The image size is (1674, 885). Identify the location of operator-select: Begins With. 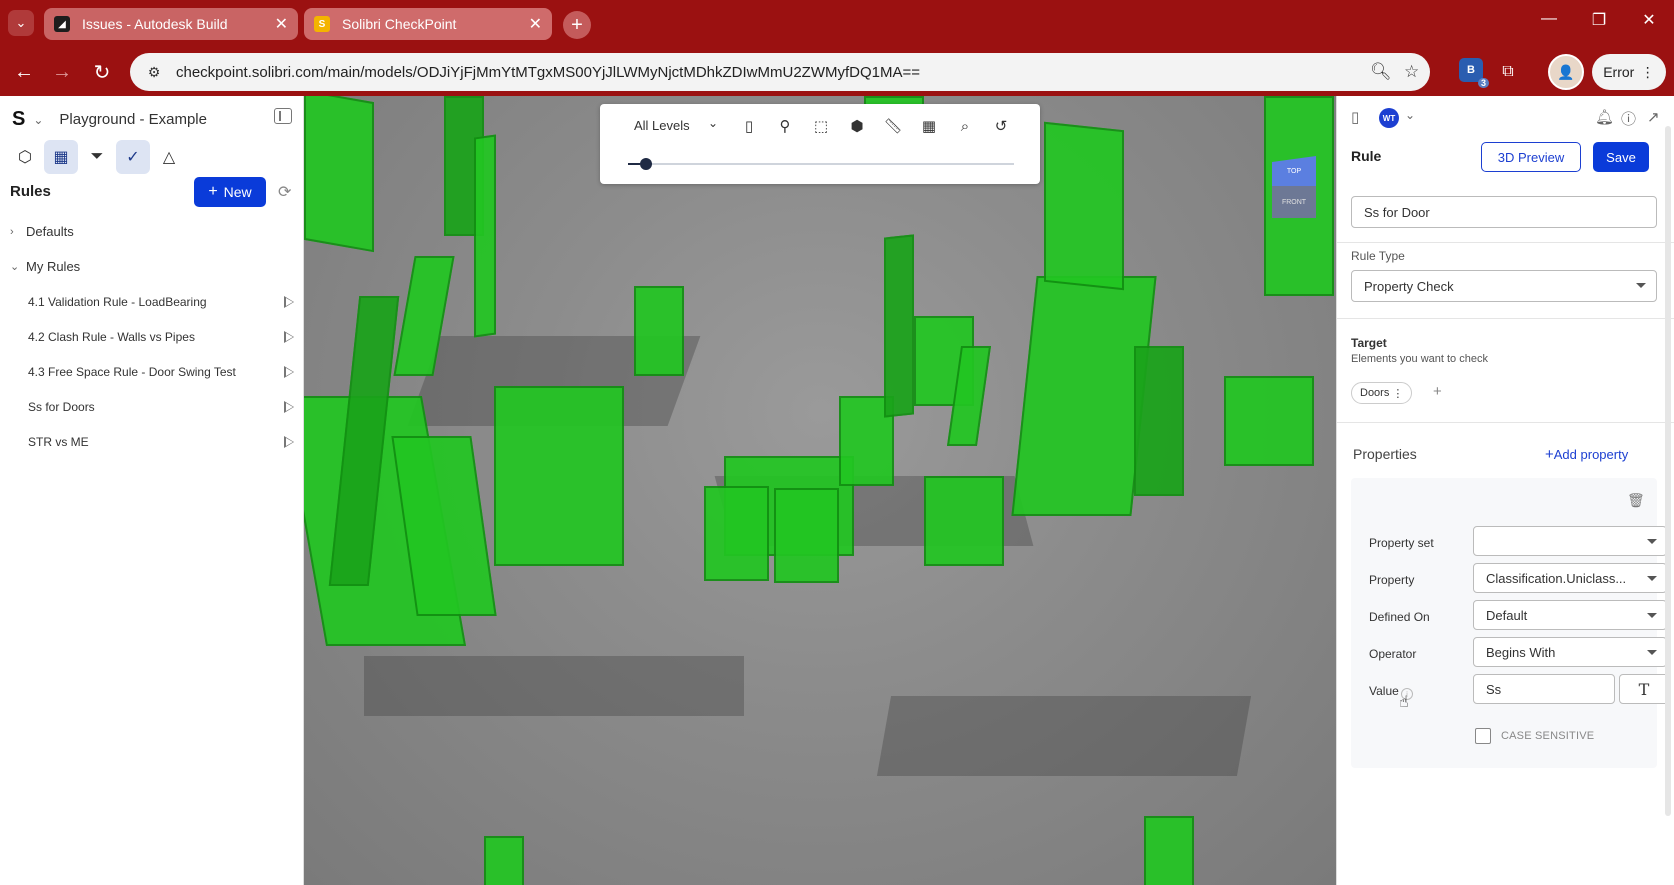
(1570, 652).